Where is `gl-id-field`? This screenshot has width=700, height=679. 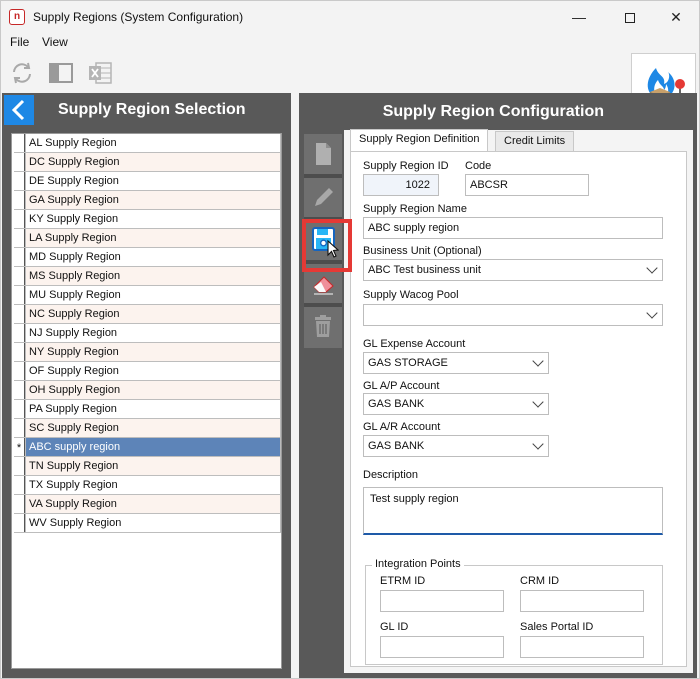
gl-id-field is located at coordinates (442, 647).